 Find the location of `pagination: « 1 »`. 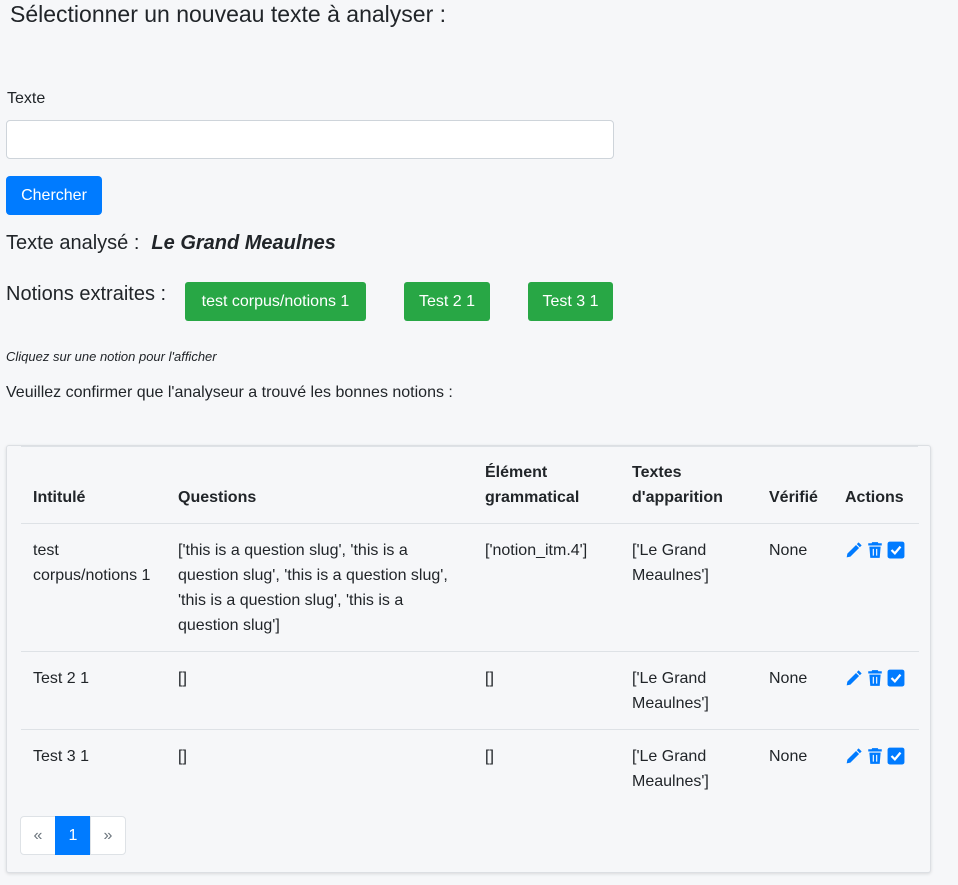

pagination: « 1 » is located at coordinates (73, 835).